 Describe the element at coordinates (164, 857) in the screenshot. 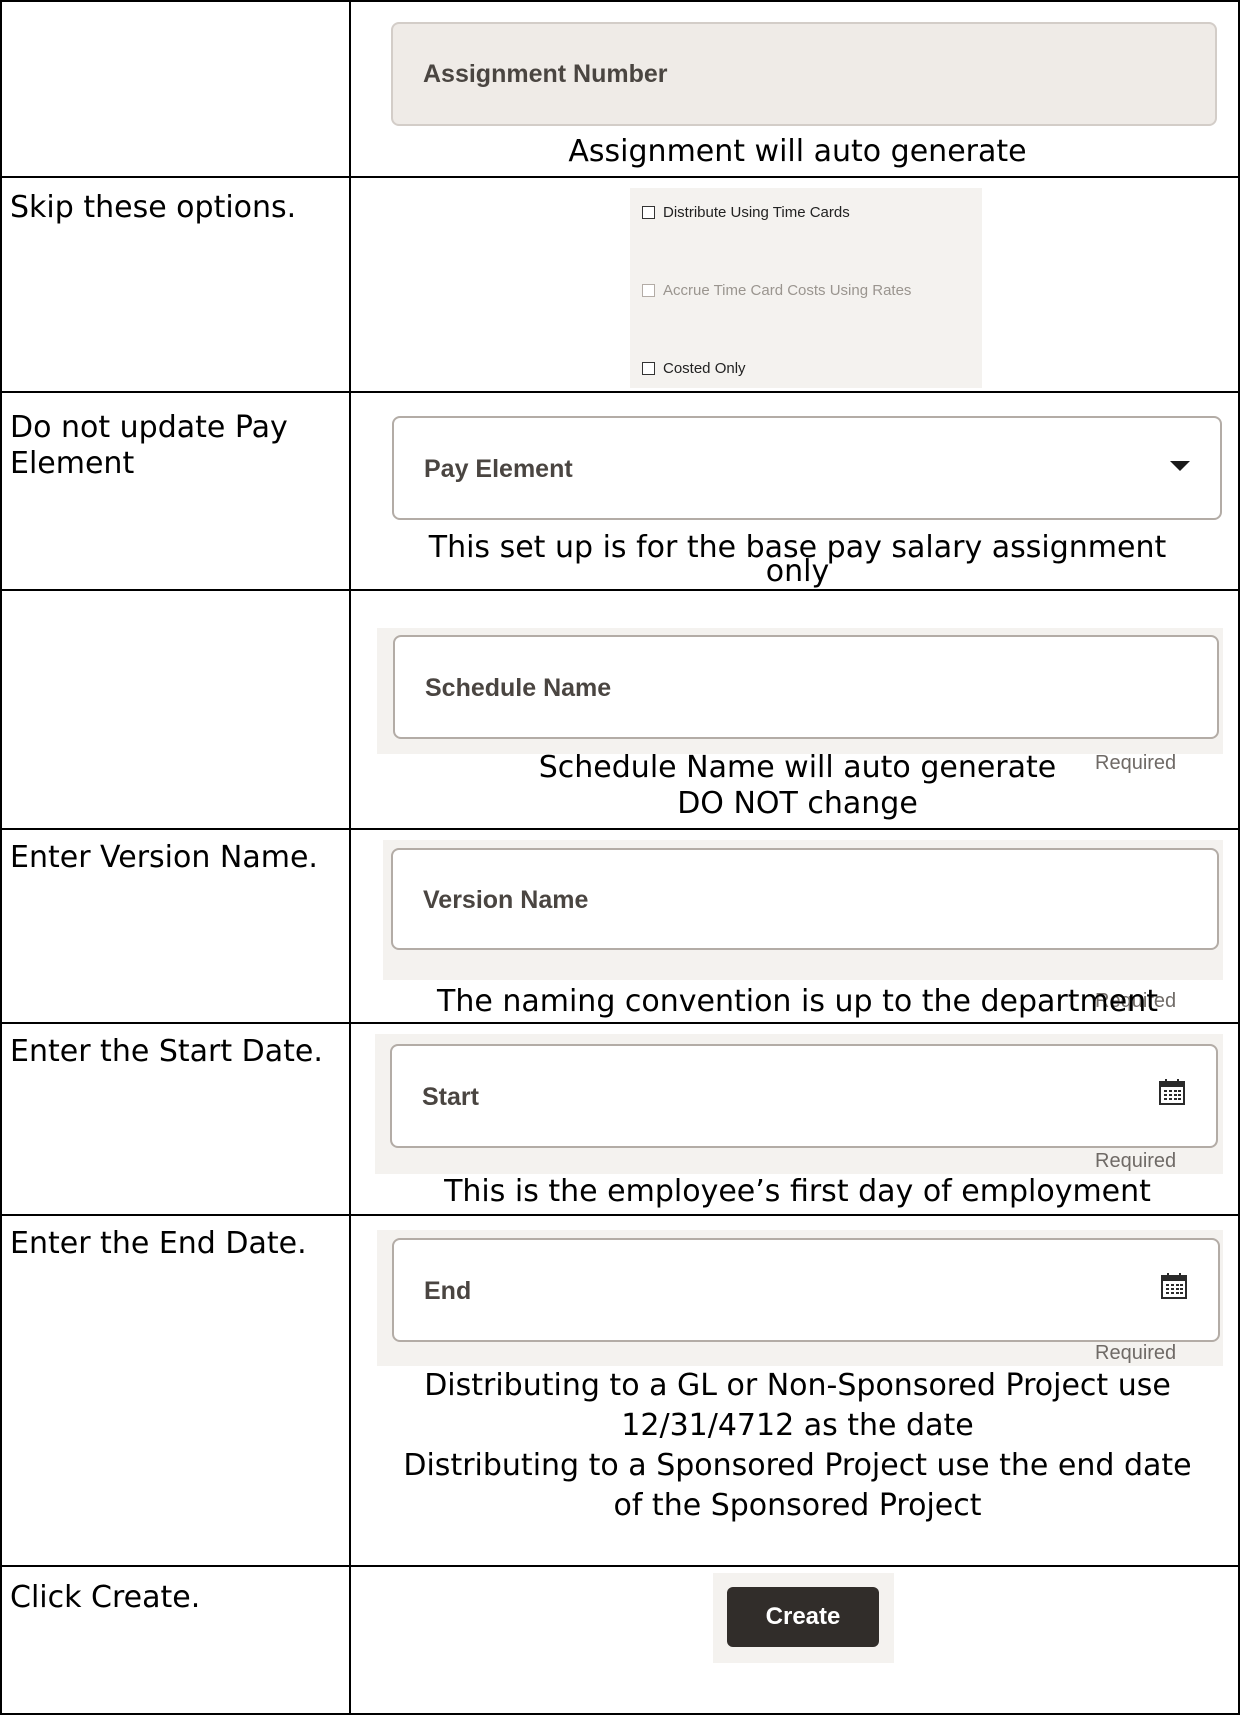

I see `instruction-text: Enter Version Name.` at that location.